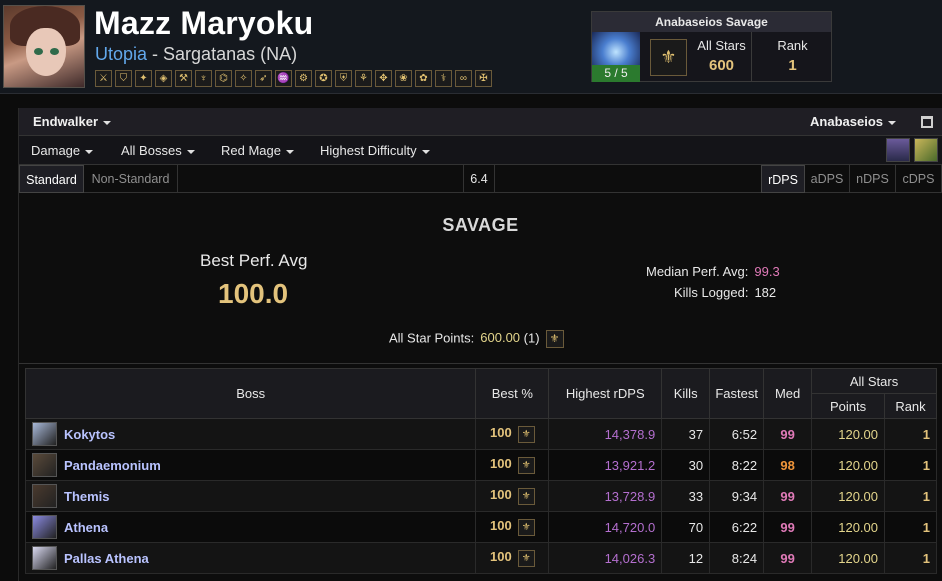 This screenshot has width=942, height=581. What do you see at coordinates (38, 51) in the screenshot?
I see `avatar-eye` at bounding box center [38, 51].